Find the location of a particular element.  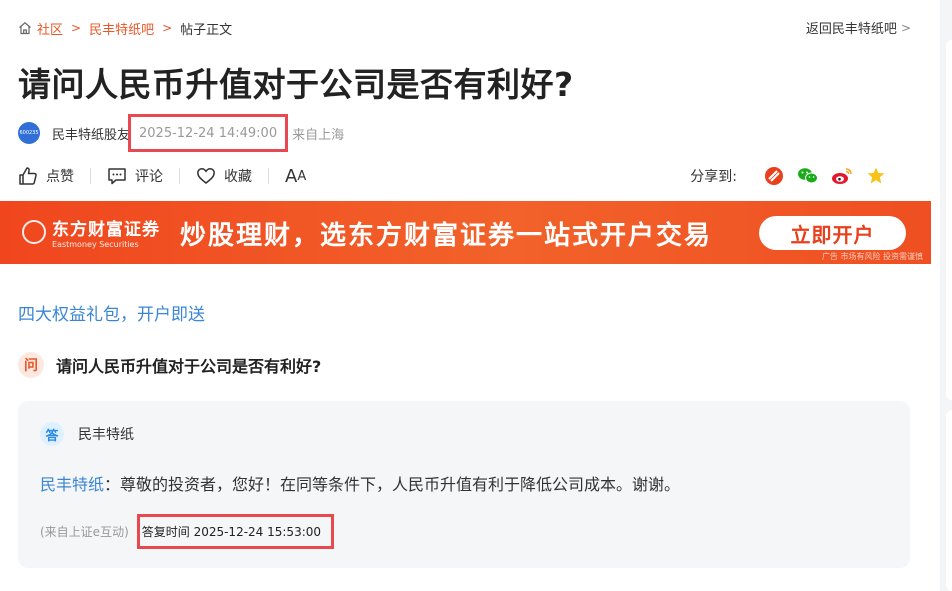

answer-footer: (来自上证e互动) 答复时间 2025-12-24 15:53:00 is located at coordinates (187, 531).